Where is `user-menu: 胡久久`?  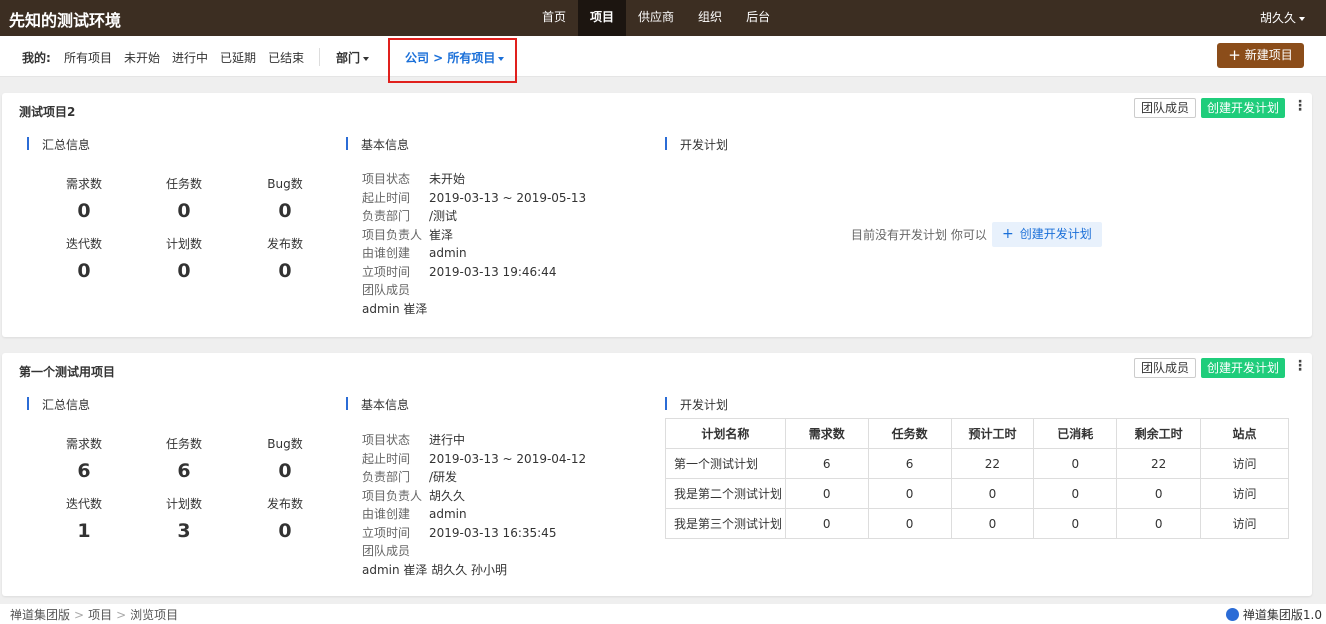
user-menu: 胡久久 is located at coordinates (1282, 17).